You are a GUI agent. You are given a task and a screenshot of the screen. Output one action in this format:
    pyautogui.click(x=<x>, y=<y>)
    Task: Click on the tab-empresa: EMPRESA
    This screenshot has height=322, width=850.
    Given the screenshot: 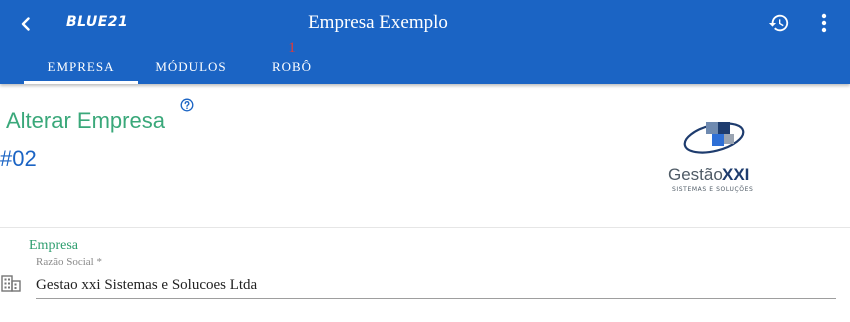 What is the action you would take?
    pyautogui.click(x=81, y=67)
    